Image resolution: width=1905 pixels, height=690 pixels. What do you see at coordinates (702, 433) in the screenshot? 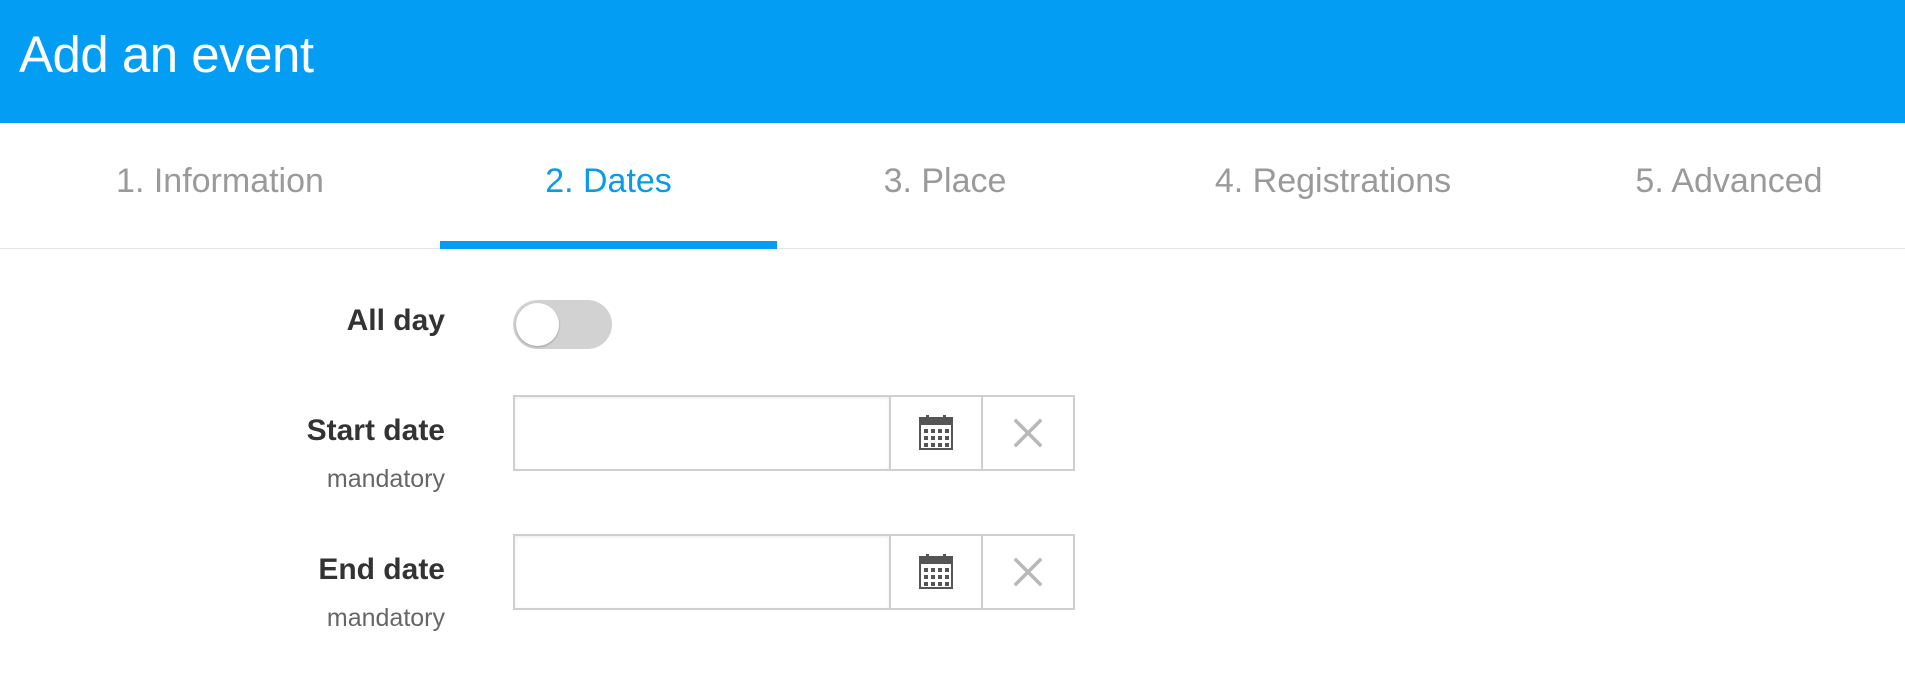
I see `start-date-input` at bounding box center [702, 433].